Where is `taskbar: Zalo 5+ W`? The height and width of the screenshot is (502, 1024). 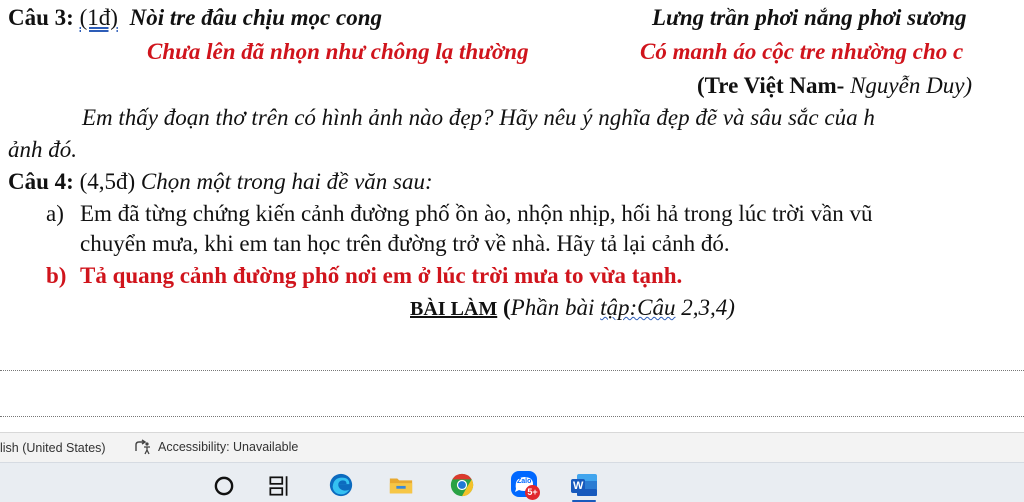 taskbar: Zalo 5+ W is located at coordinates (512, 482).